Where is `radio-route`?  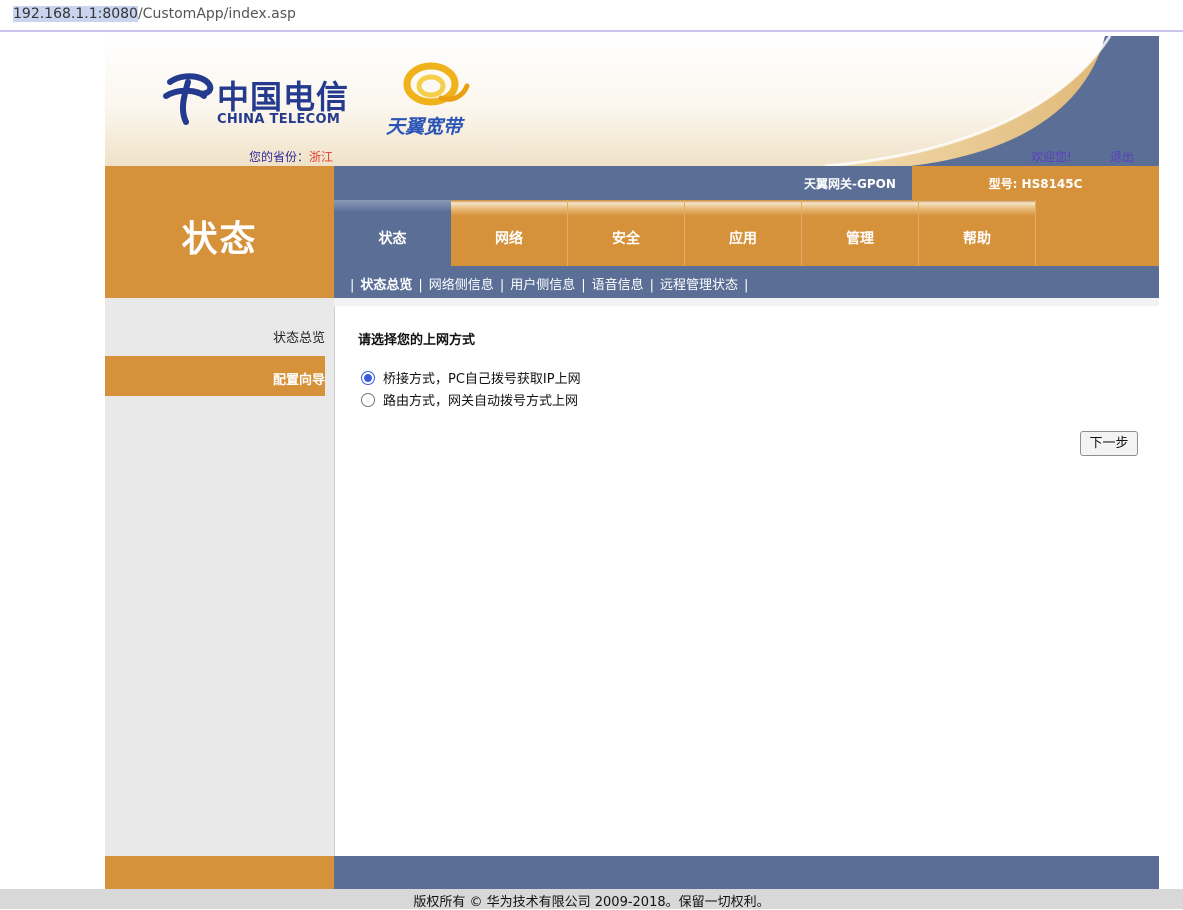
radio-route is located at coordinates (368, 399).